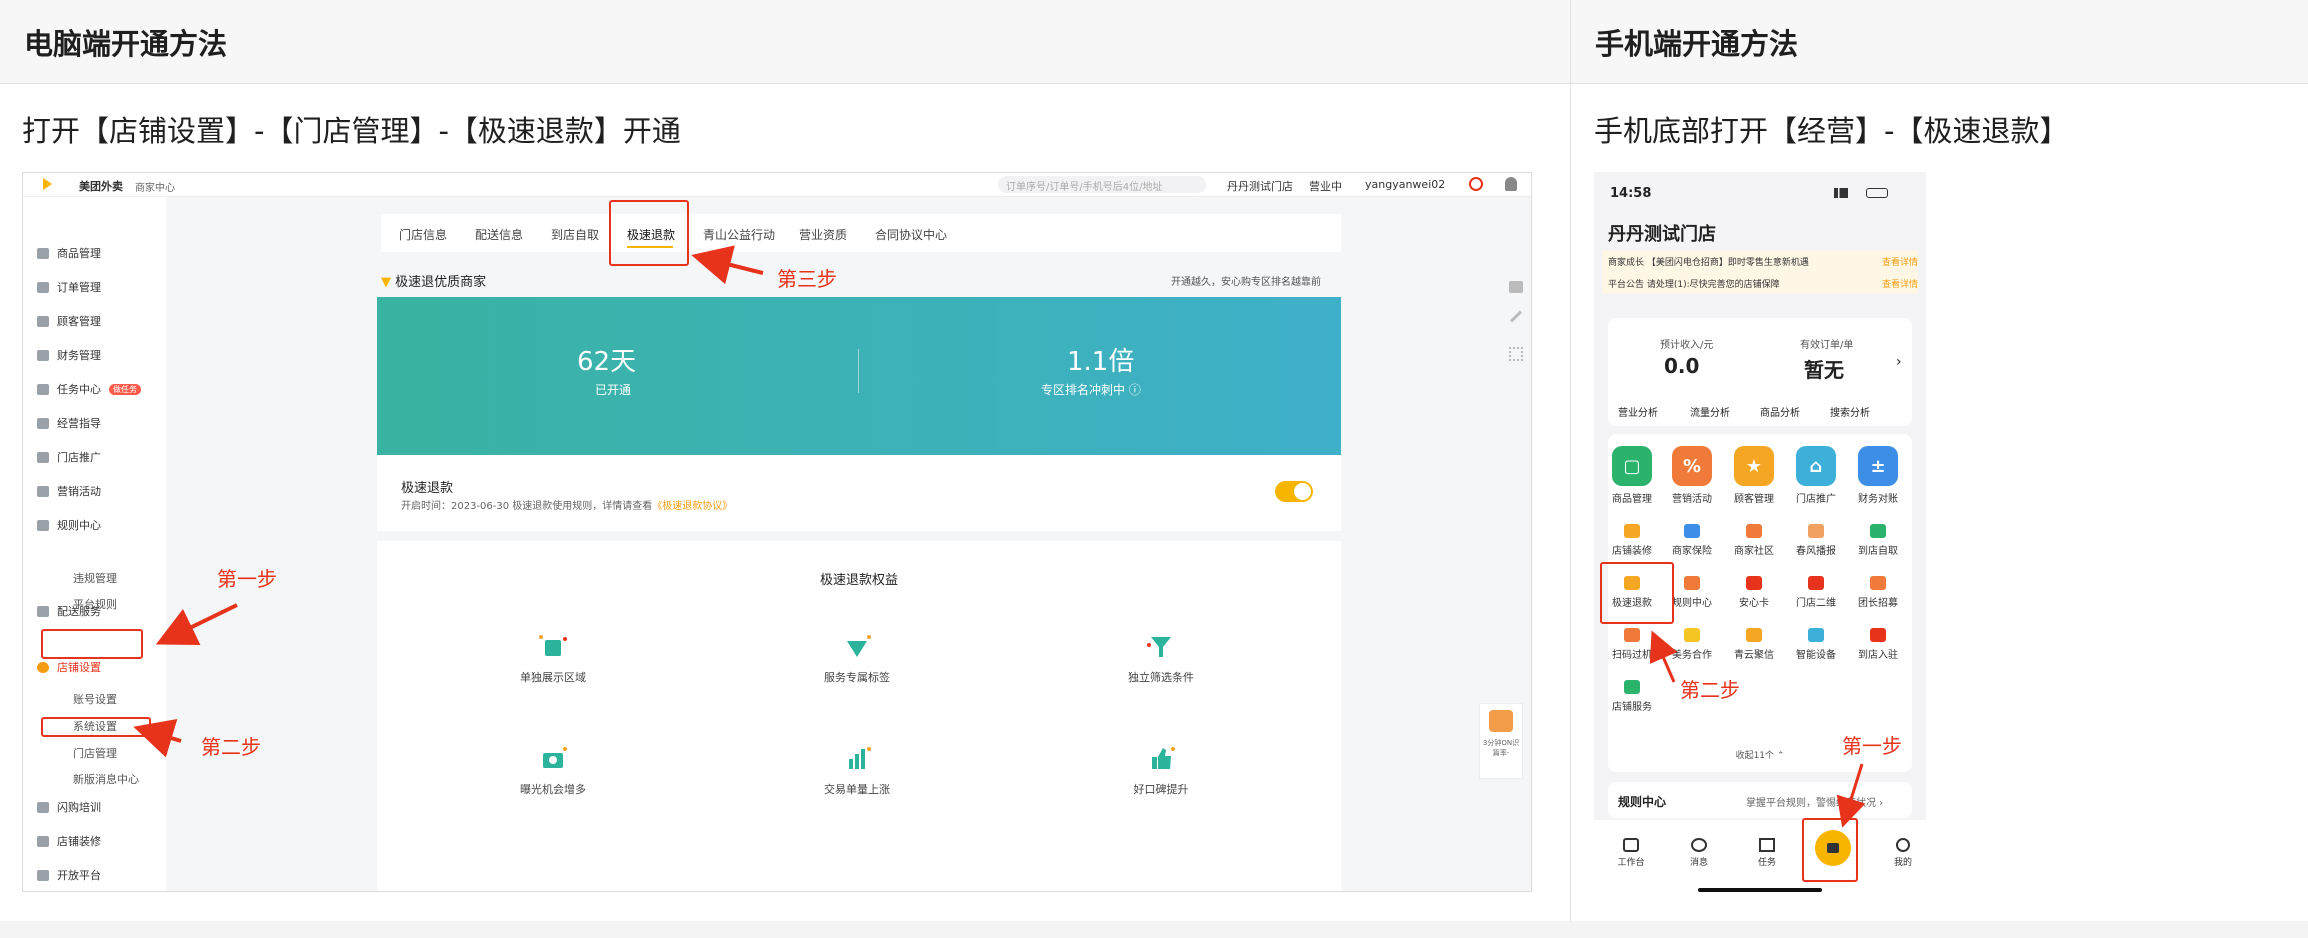 The width and height of the screenshot is (2308, 938). What do you see at coordinates (351, 131) in the screenshot?
I see `pc-instruction: 打开【店铺设置】-【门店管理】-【极速退款】开通` at bounding box center [351, 131].